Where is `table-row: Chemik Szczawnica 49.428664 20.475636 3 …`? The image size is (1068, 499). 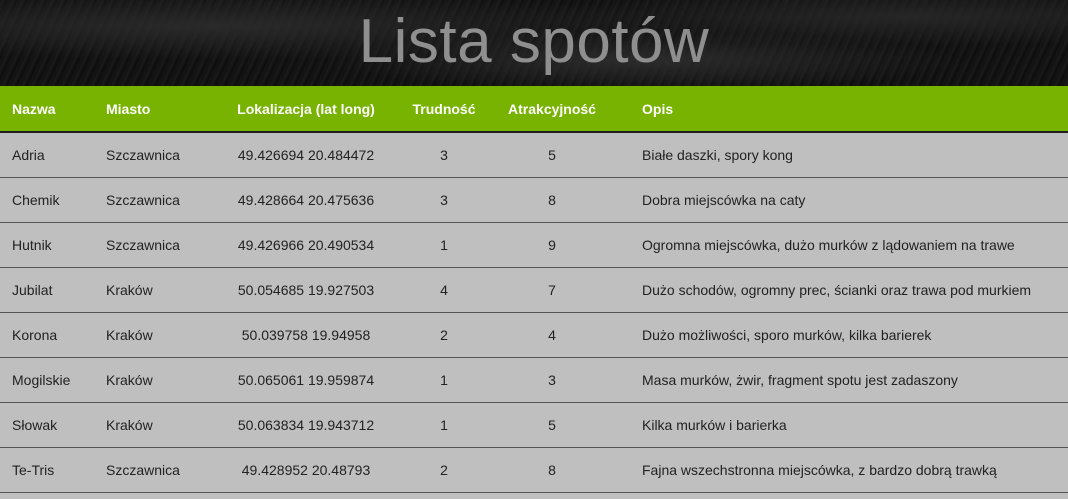
table-row: Chemik Szczawnica 49.428664 20.475636 3 … is located at coordinates (534, 199).